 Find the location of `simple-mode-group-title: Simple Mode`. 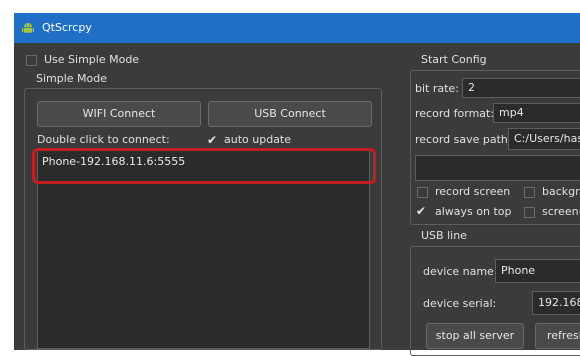

simple-mode-group-title: Simple Mode is located at coordinates (72, 78).